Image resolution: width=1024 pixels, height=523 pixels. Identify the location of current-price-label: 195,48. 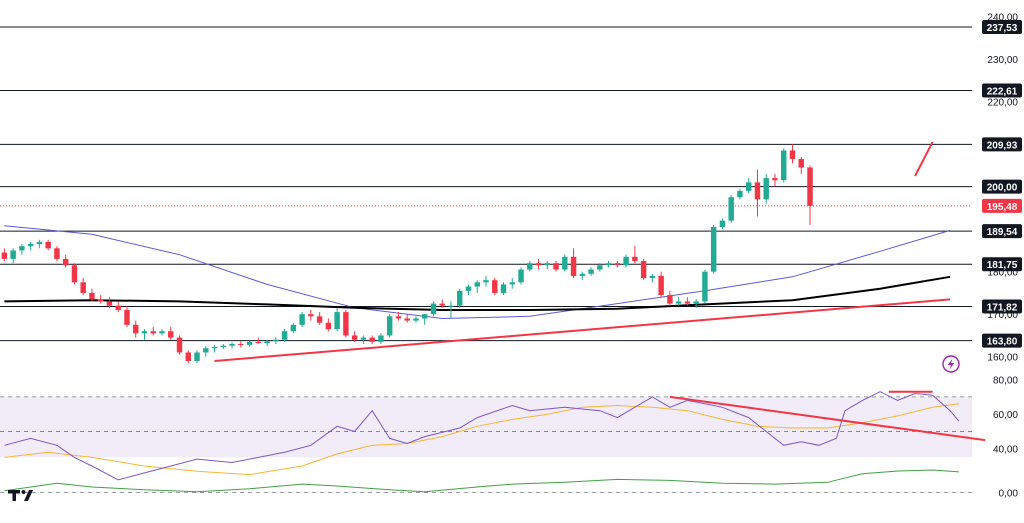
(1002, 205).